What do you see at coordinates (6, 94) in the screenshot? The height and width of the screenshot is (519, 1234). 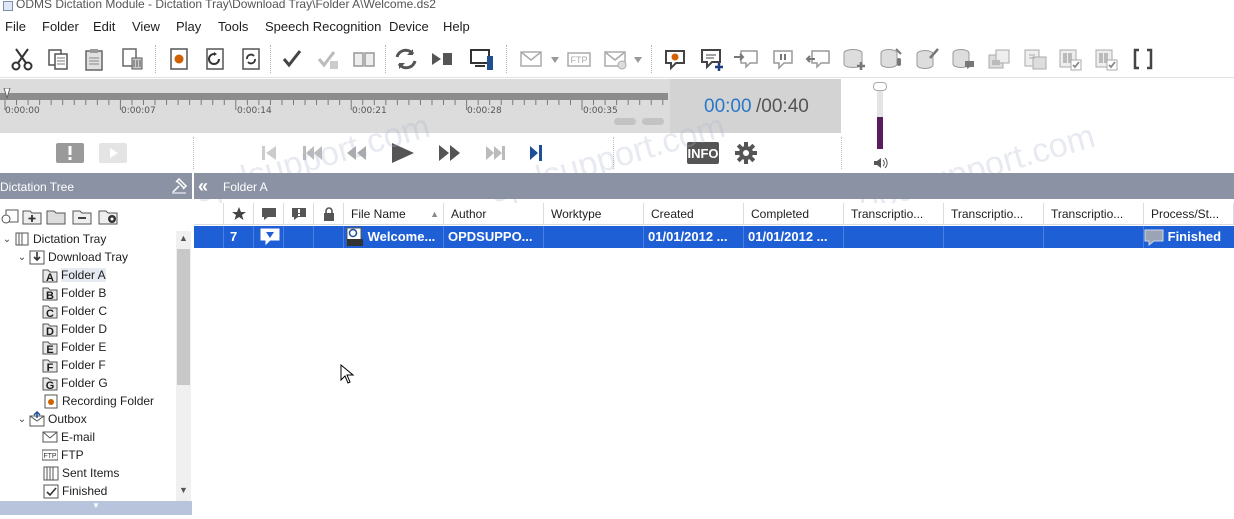 I see `position-marker-icon` at bounding box center [6, 94].